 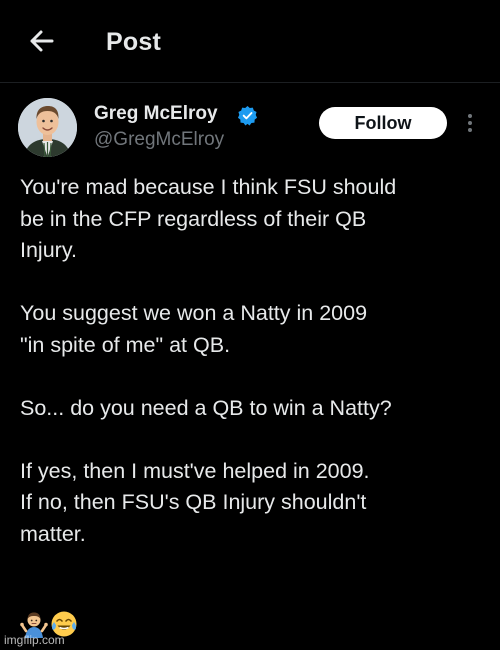 What do you see at coordinates (53, 533) in the screenshot?
I see `tweet-line: matter.` at bounding box center [53, 533].